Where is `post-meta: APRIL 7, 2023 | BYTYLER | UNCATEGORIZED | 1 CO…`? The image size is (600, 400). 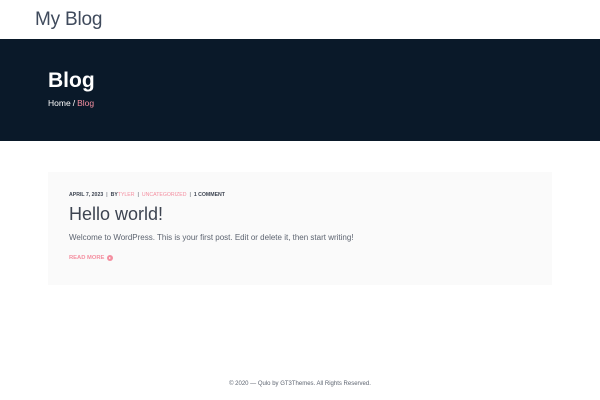 post-meta: APRIL 7, 2023 | BYTYLER | UNCATEGORIZED | 1 CO… is located at coordinates (147, 195).